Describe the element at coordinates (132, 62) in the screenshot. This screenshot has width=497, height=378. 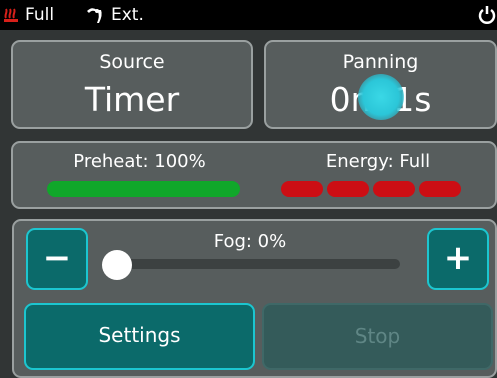
I see `source-label: Source` at that location.